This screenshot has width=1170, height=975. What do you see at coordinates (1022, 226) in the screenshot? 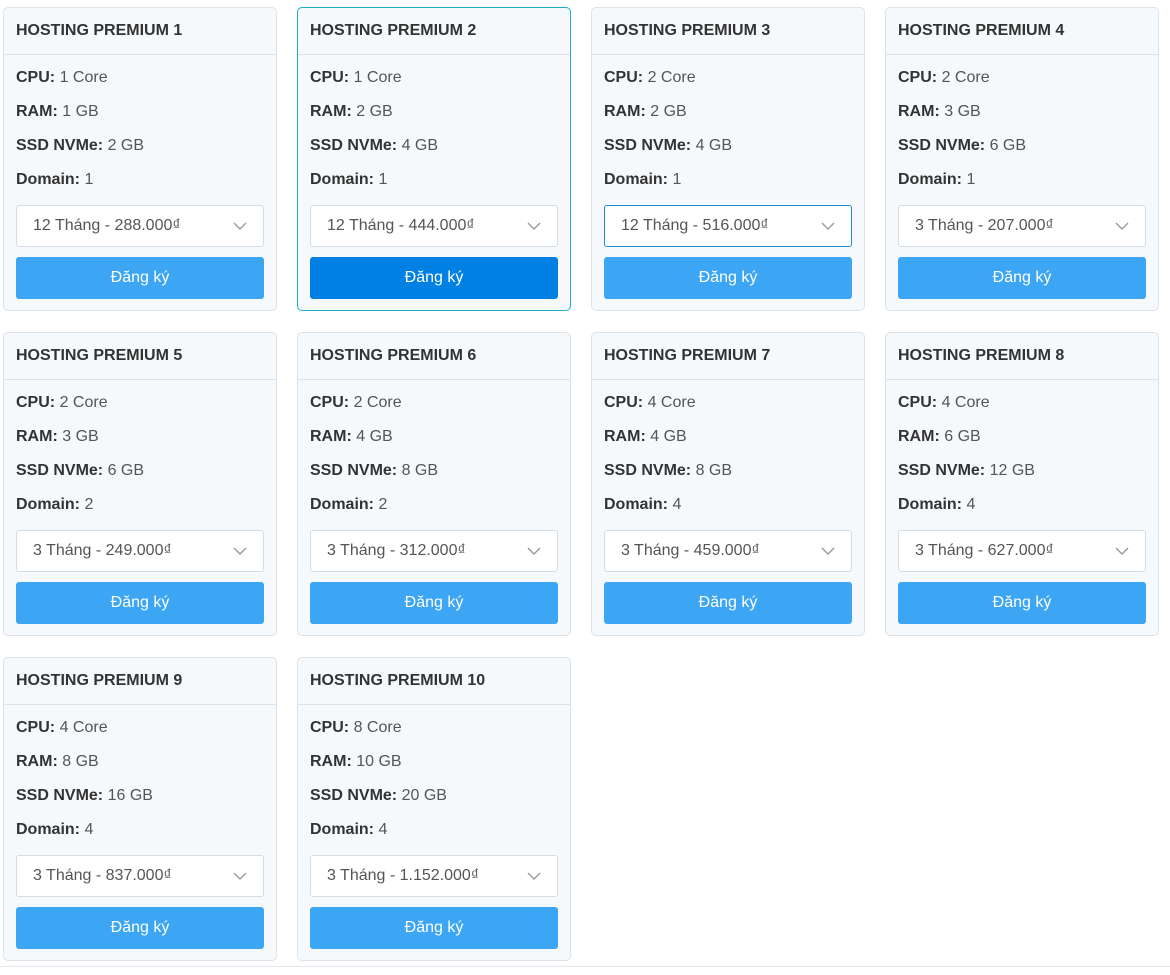
I see `billing-cycle-select: 3 Tháng - 207.000₫` at bounding box center [1022, 226].